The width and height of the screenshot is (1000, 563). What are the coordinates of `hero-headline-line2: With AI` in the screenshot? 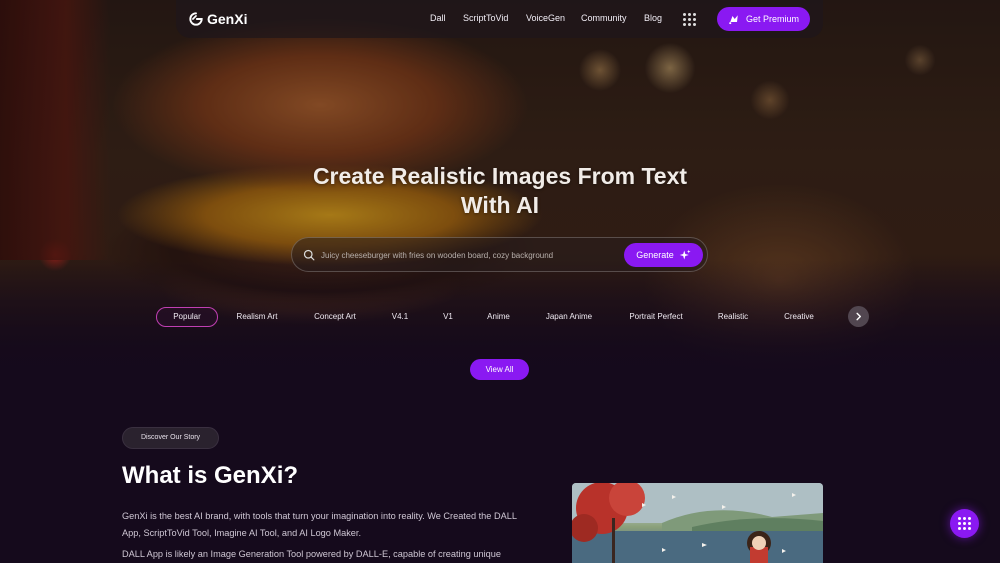 It's located at (500, 205).